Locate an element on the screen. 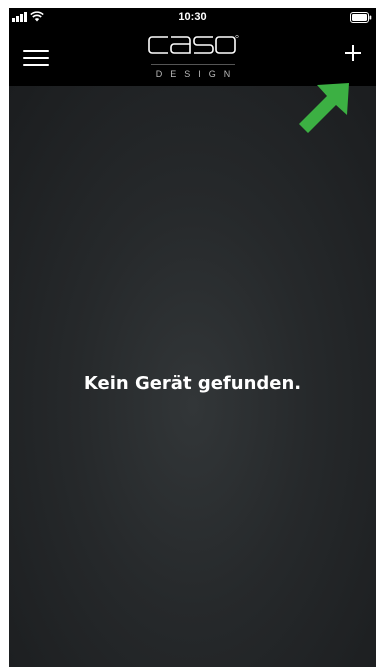 The width and height of the screenshot is (376, 667). caso-wordmark is located at coordinates (193, 44).